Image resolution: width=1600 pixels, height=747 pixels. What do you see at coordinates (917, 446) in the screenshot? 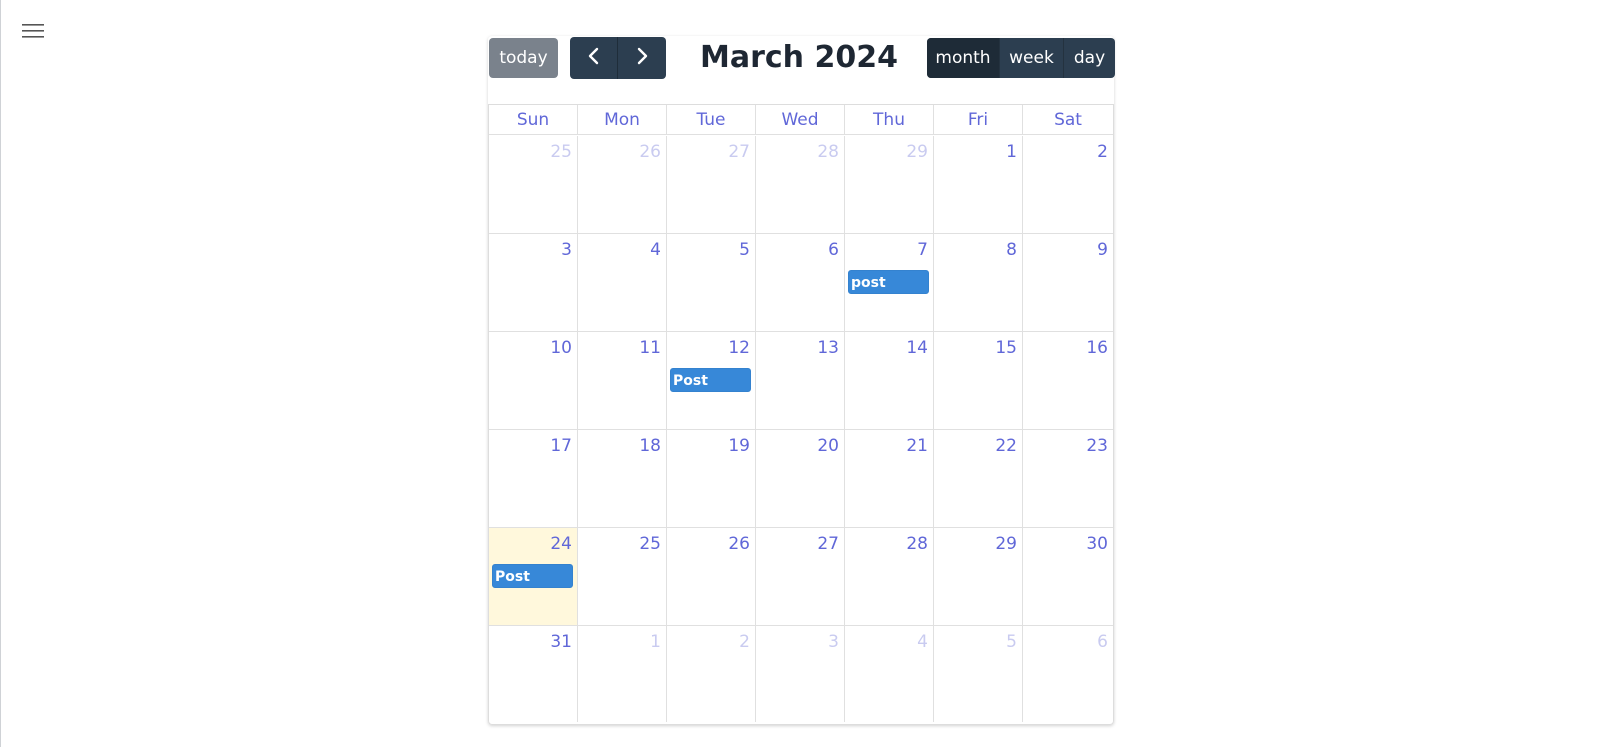
I see `day-number: 21` at bounding box center [917, 446].